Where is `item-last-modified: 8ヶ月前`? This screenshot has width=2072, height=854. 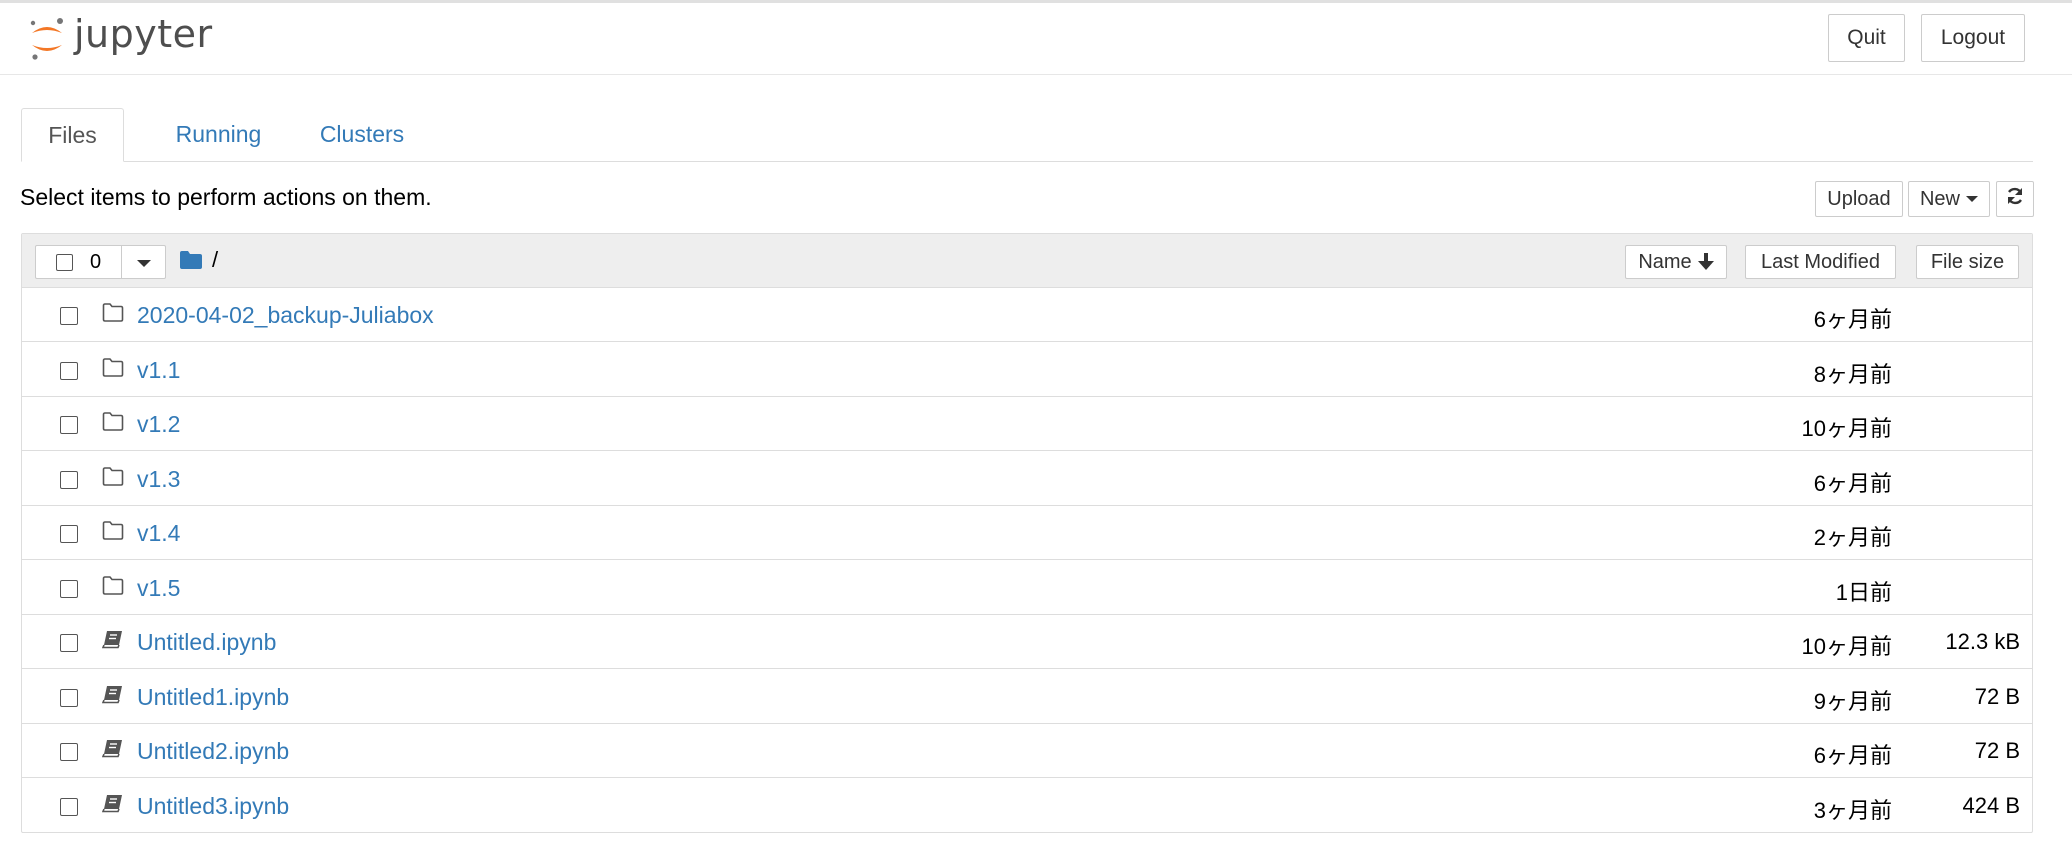 item-last-modified: 8ヶ月前 is located at coordinates (1852, 374).